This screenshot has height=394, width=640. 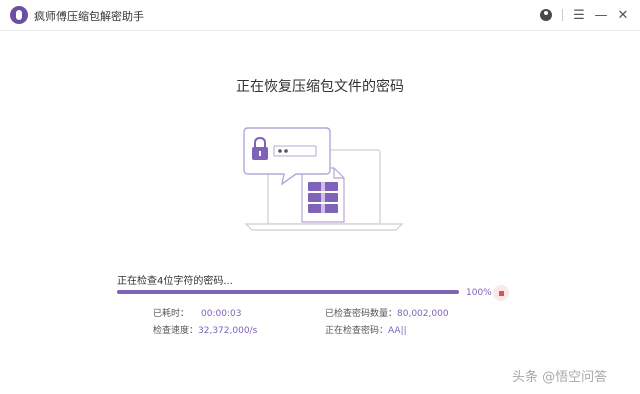 I want to click on current-password: 正在检查密码：AA||, so click(x=366, y=329).